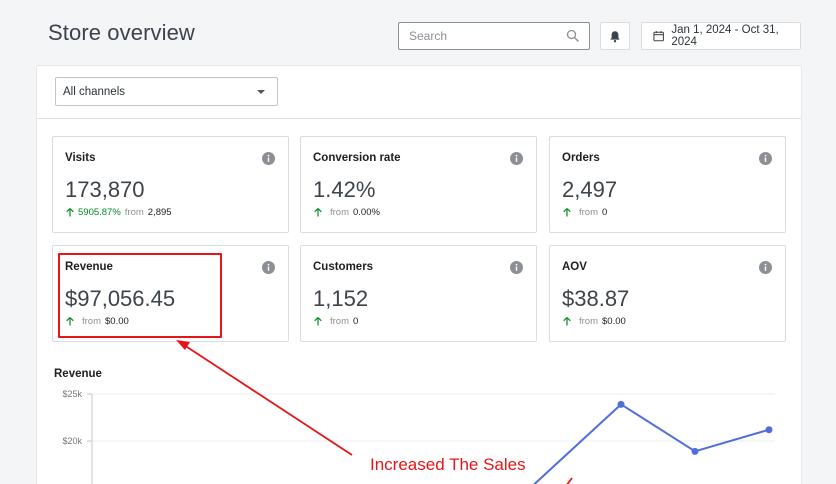 This screenshot has height=484, width=836. What do you see at coordinates (418, 293) in the screenshot?
I see `card-customers: Customers 1,152 from 0` at bounding box center [418, 293].